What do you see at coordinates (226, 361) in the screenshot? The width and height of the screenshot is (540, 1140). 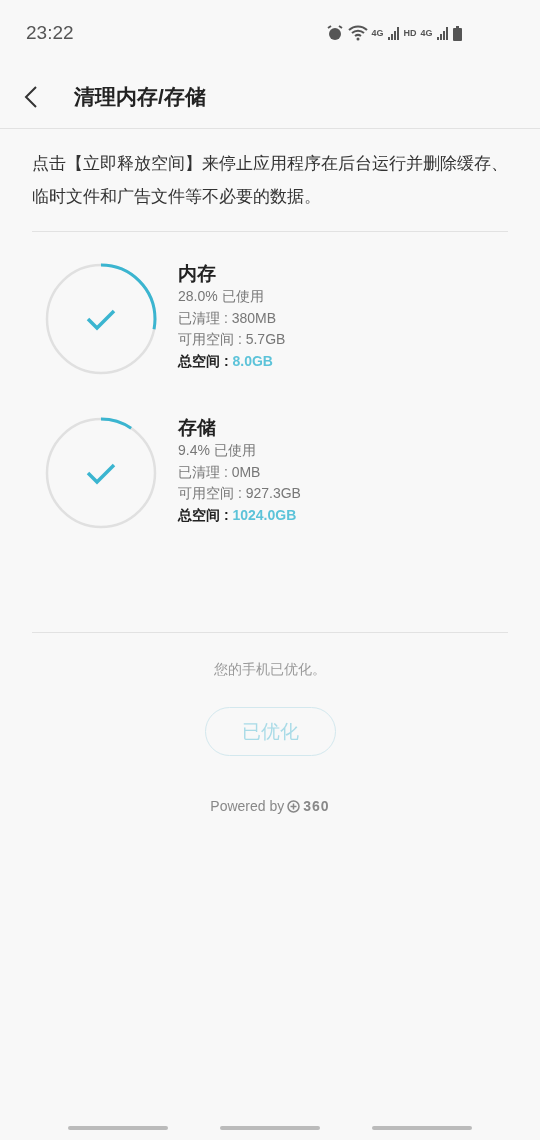 I see `total-space-text: 总空间 : 8.0GB` at bounding box center [226, 361].